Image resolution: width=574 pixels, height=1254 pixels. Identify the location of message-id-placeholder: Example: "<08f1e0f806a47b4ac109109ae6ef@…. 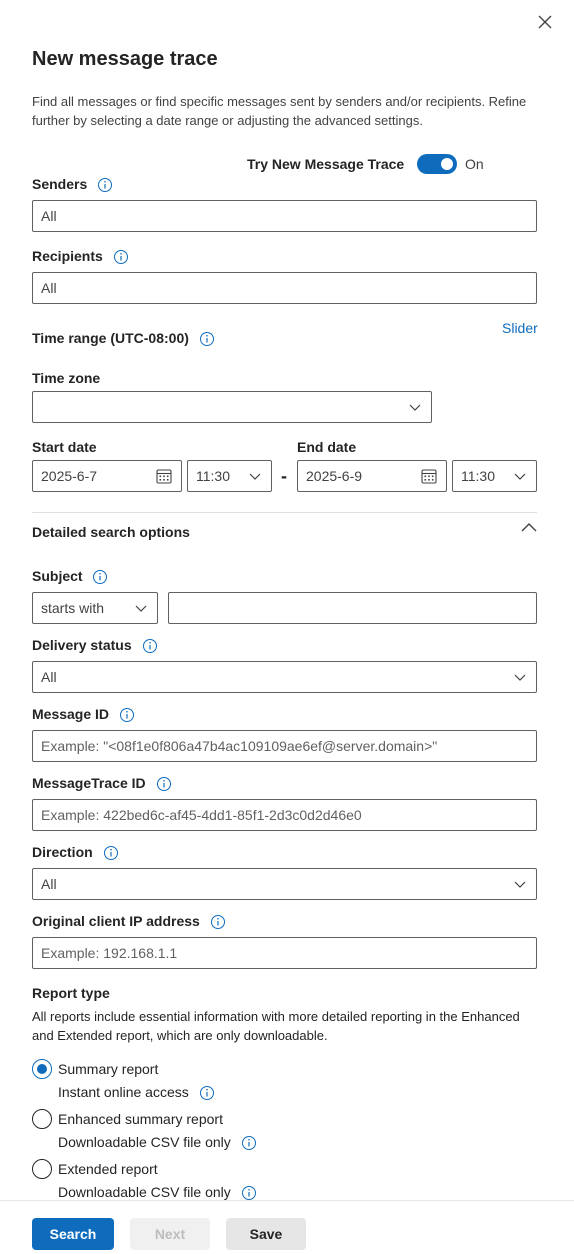
(239, 746).